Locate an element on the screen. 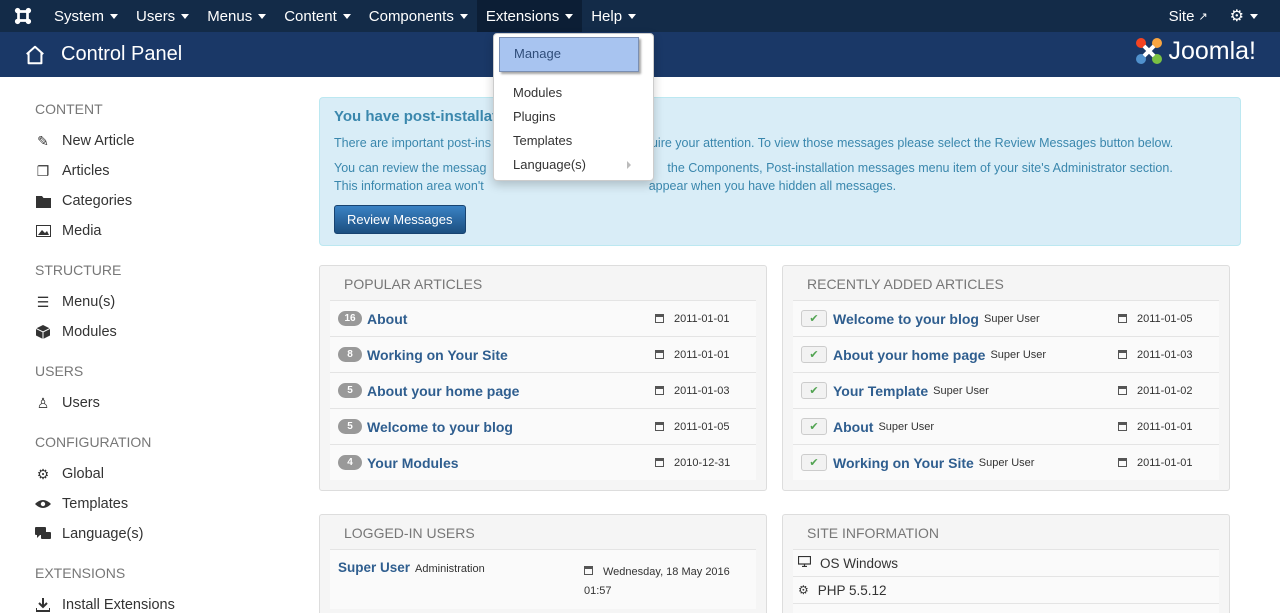 This screenshot has height=613, width=1280. sidebar-item-label: Templates is located at coordinates (95, 504).